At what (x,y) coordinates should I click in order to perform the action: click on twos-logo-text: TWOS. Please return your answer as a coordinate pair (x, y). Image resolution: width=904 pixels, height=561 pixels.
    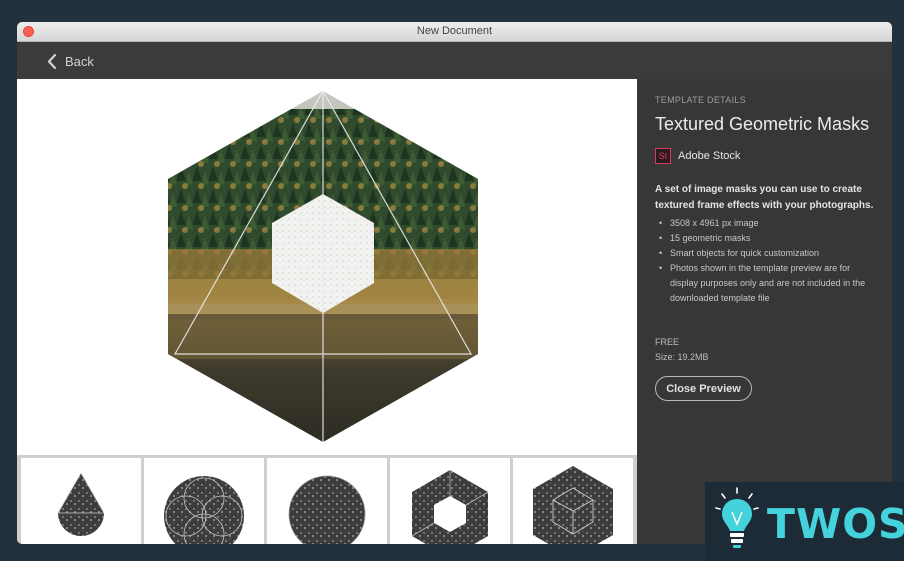
    Looking at the image, I should click on (835, 524).